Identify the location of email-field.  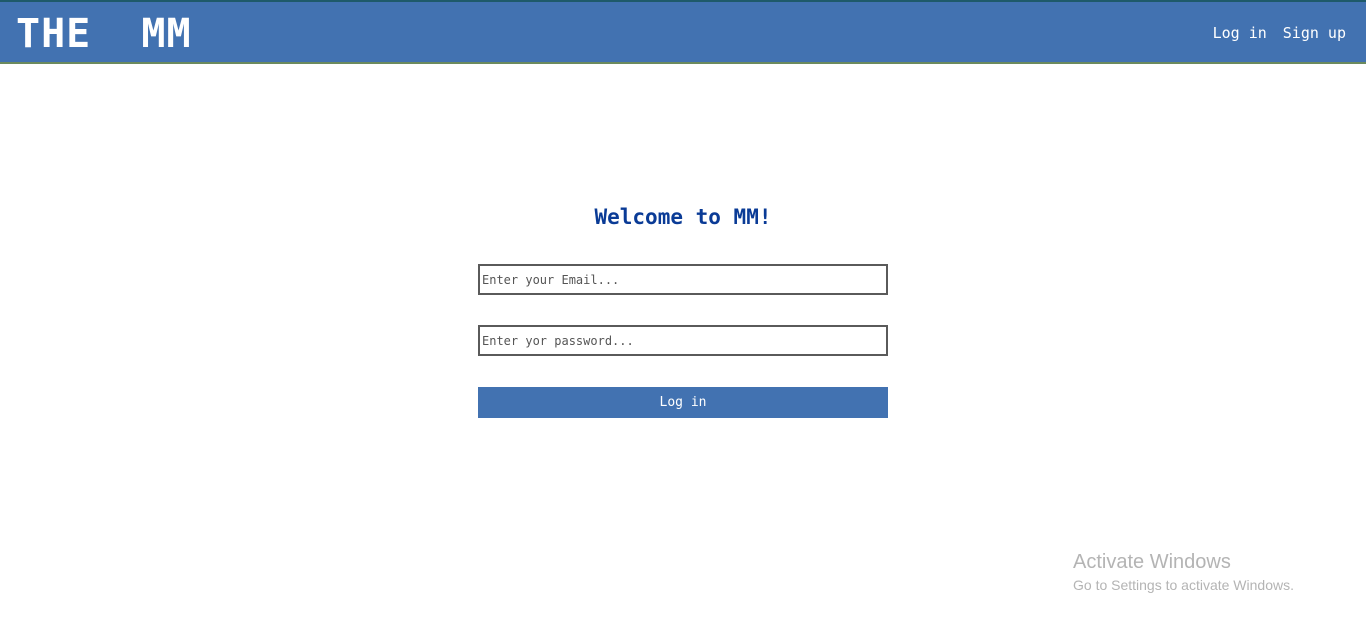
(683, 279).